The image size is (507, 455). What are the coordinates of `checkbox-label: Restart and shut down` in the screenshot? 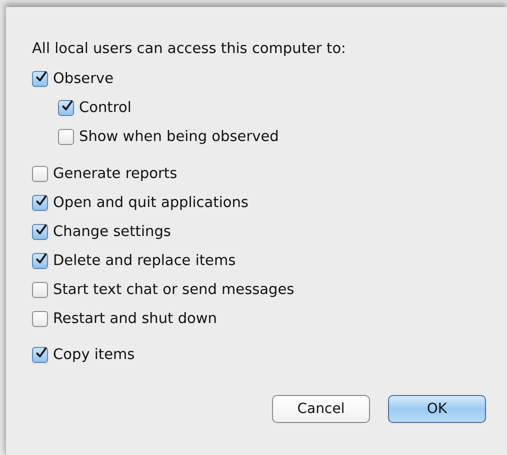 It's located at (135, 318).